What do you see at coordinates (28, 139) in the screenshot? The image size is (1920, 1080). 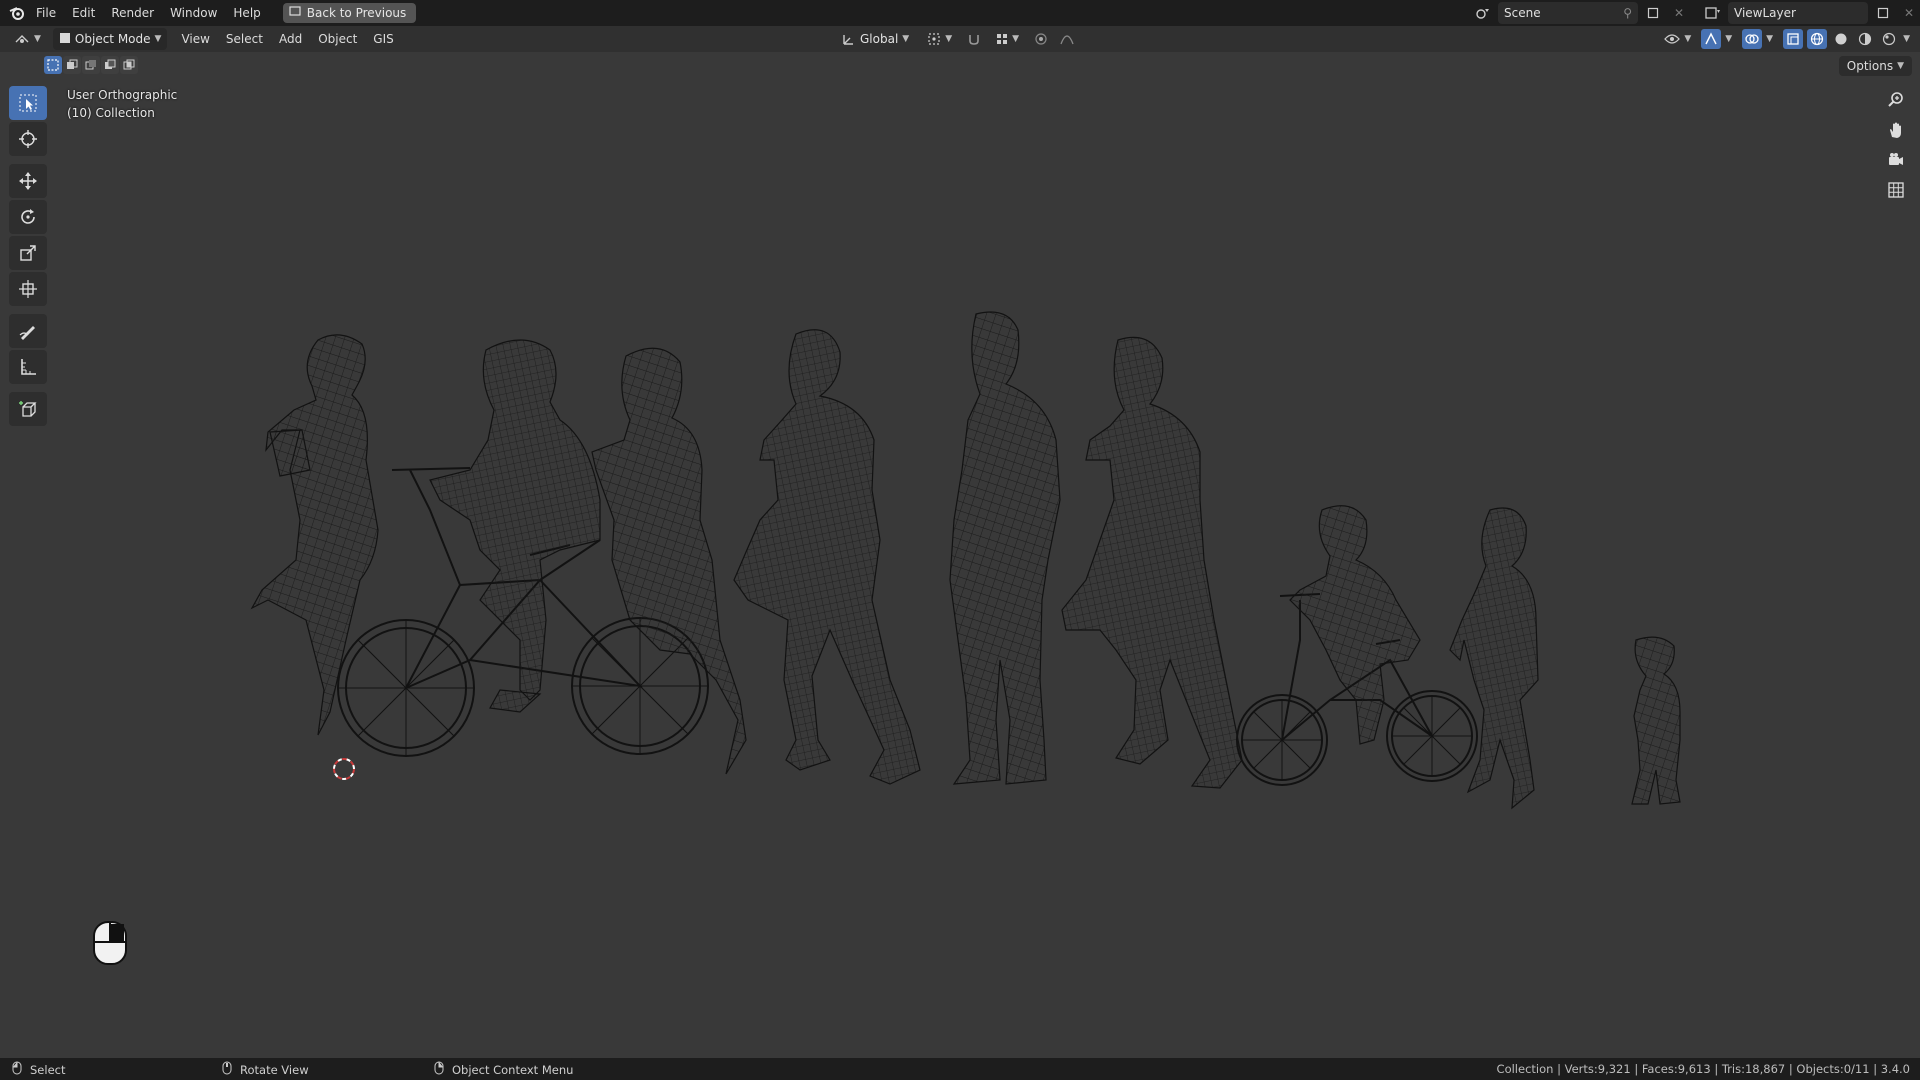 I see `tool-cursor` at bounding box center [28, 139].